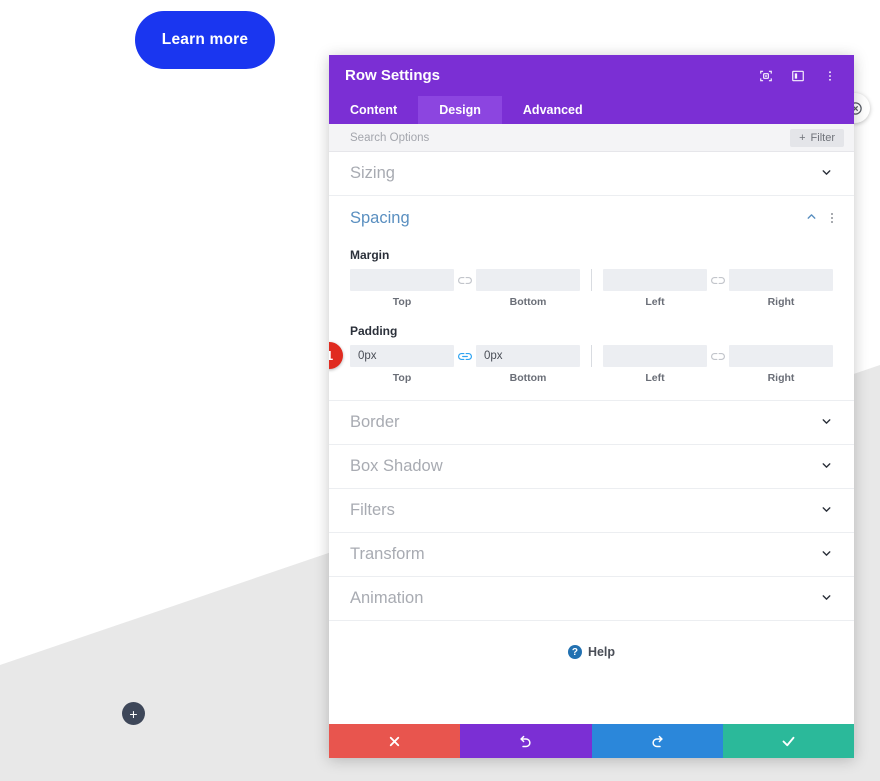 Image resolution: width=880 pixels, height=781 pixels. I want to click on section-border-label: Border, so click(375, 422).